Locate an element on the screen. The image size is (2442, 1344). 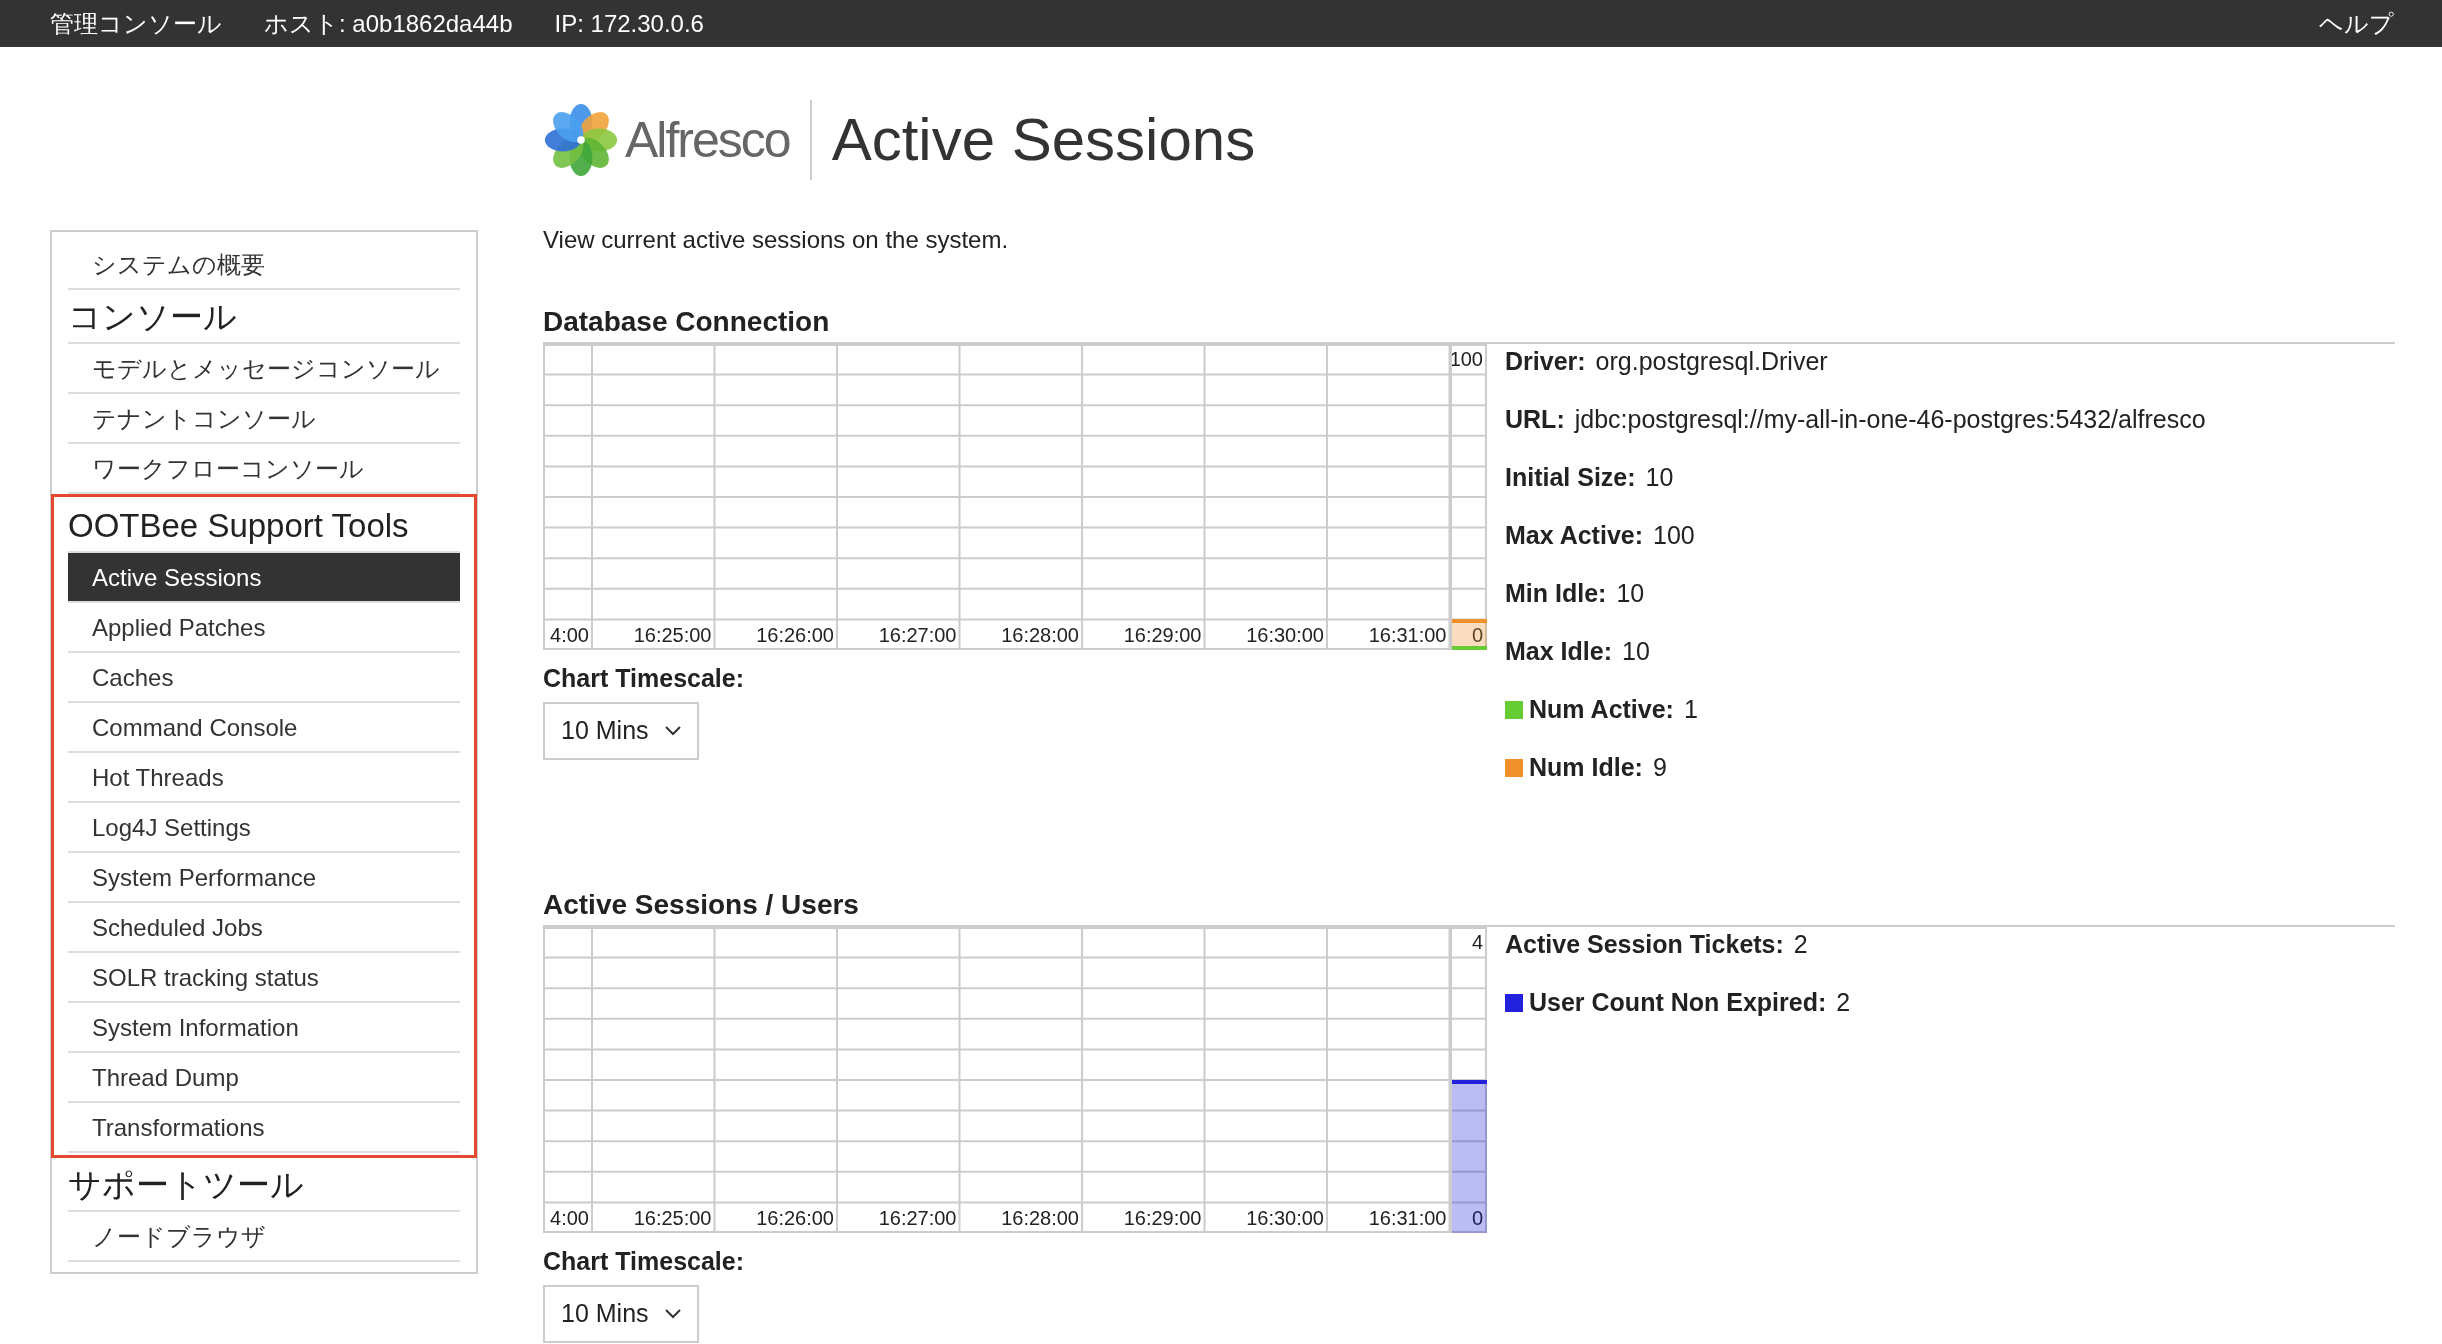
detail-value: jdbc:postgresql://my-all-in-one-46-postgres:5432/alfresco is located at coordinates (1890, 420).